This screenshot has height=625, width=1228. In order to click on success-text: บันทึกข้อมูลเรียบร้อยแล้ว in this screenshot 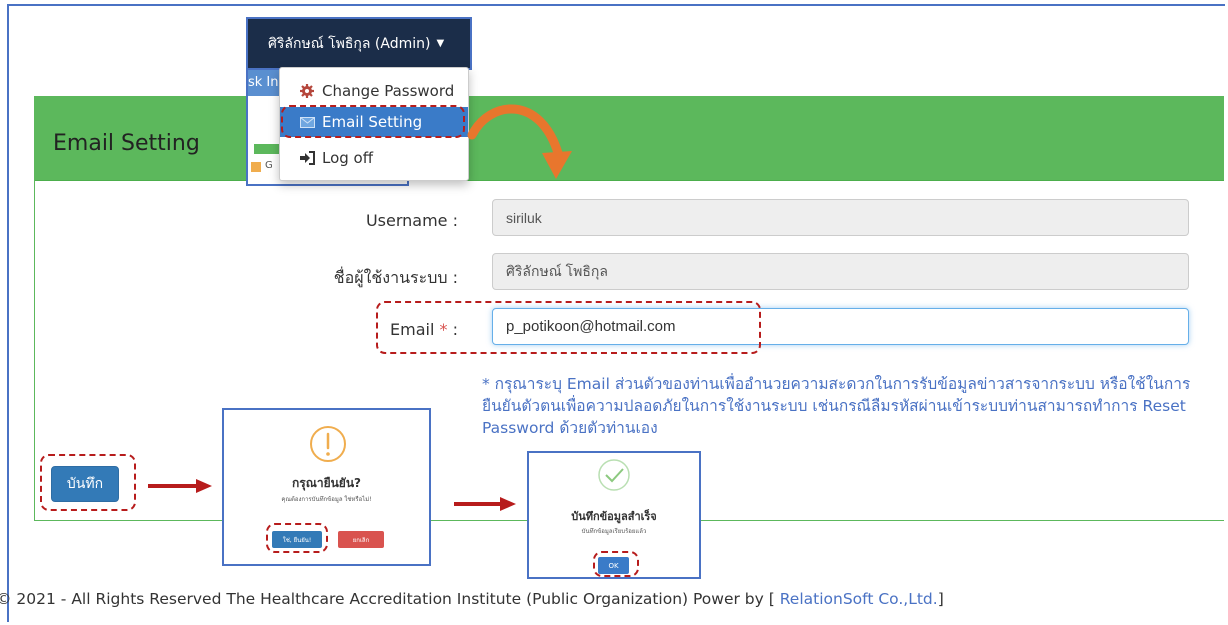, I will do `click(614, 531)`.